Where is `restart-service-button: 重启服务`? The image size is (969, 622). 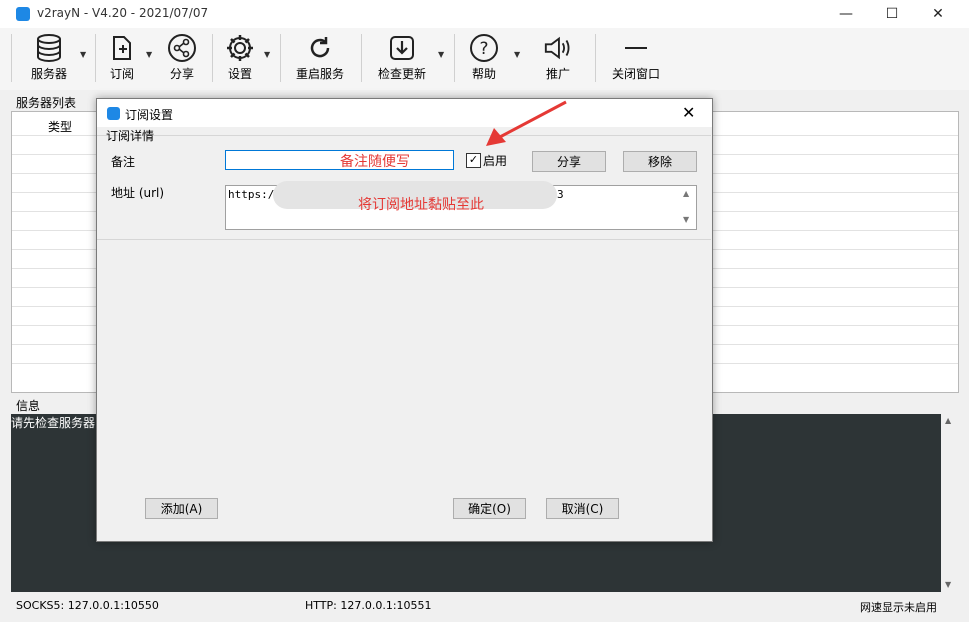
restart-service-button: 重启服务 is located at coordinates (320, 58).